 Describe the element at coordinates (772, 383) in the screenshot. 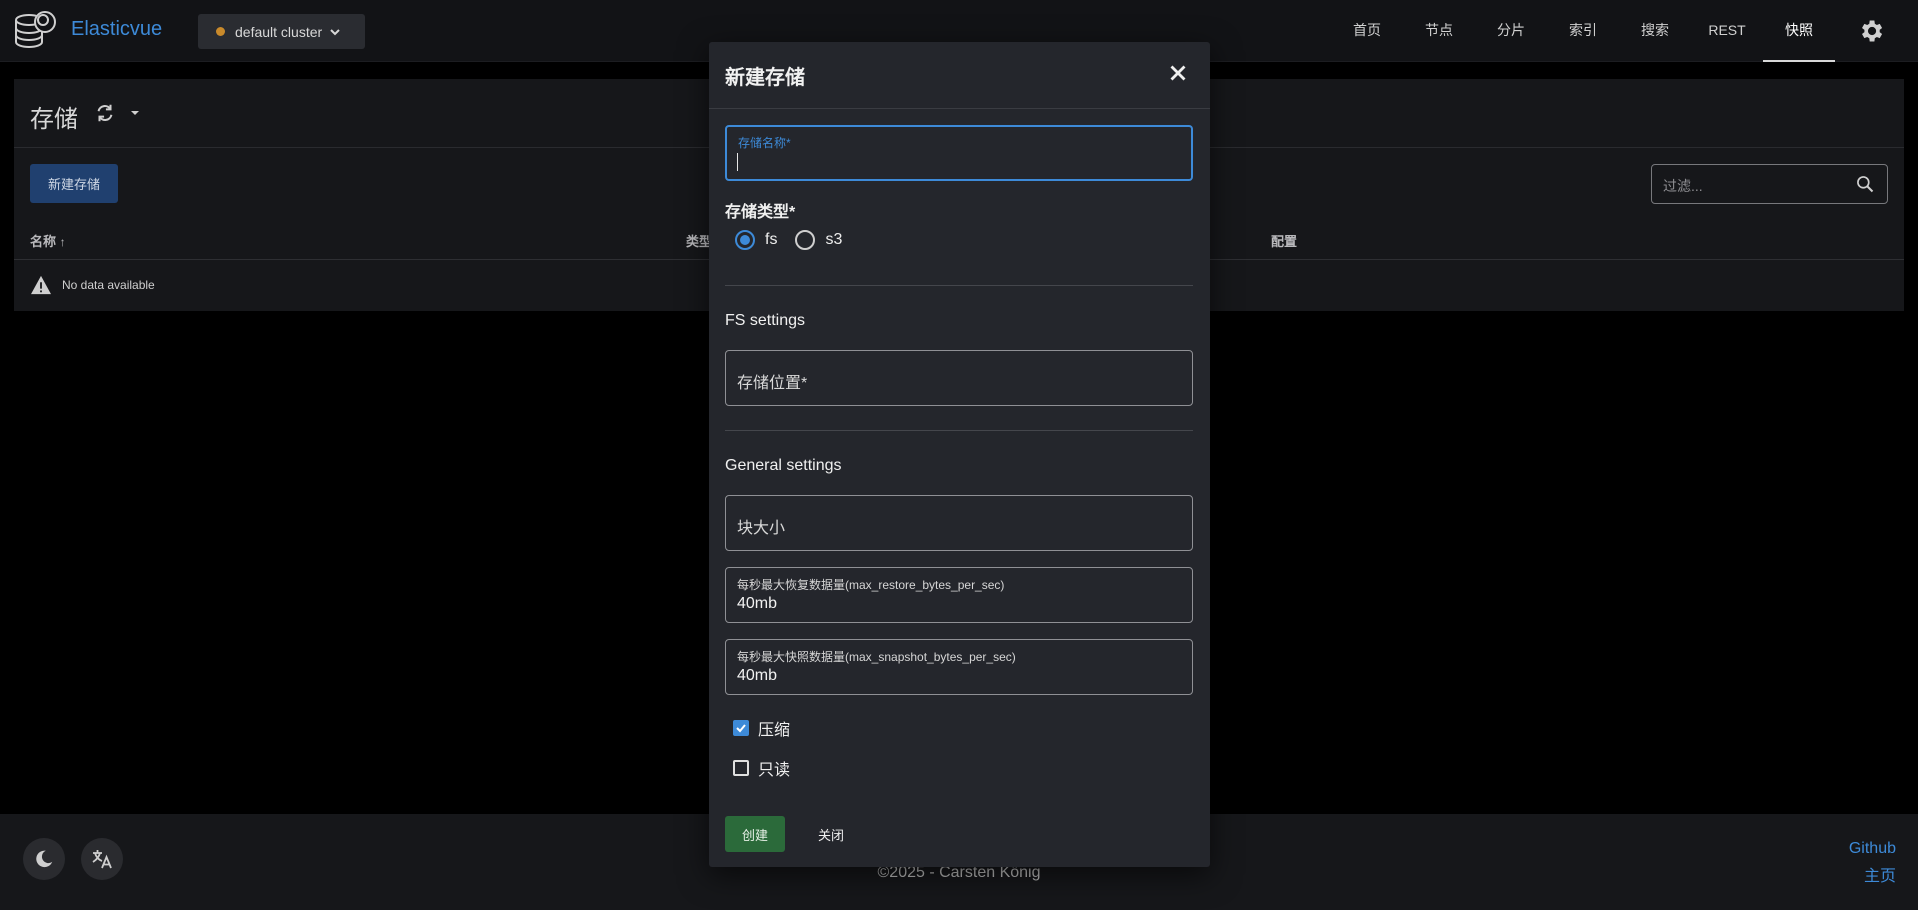

I see `location-label: 存储位置*` at that location.